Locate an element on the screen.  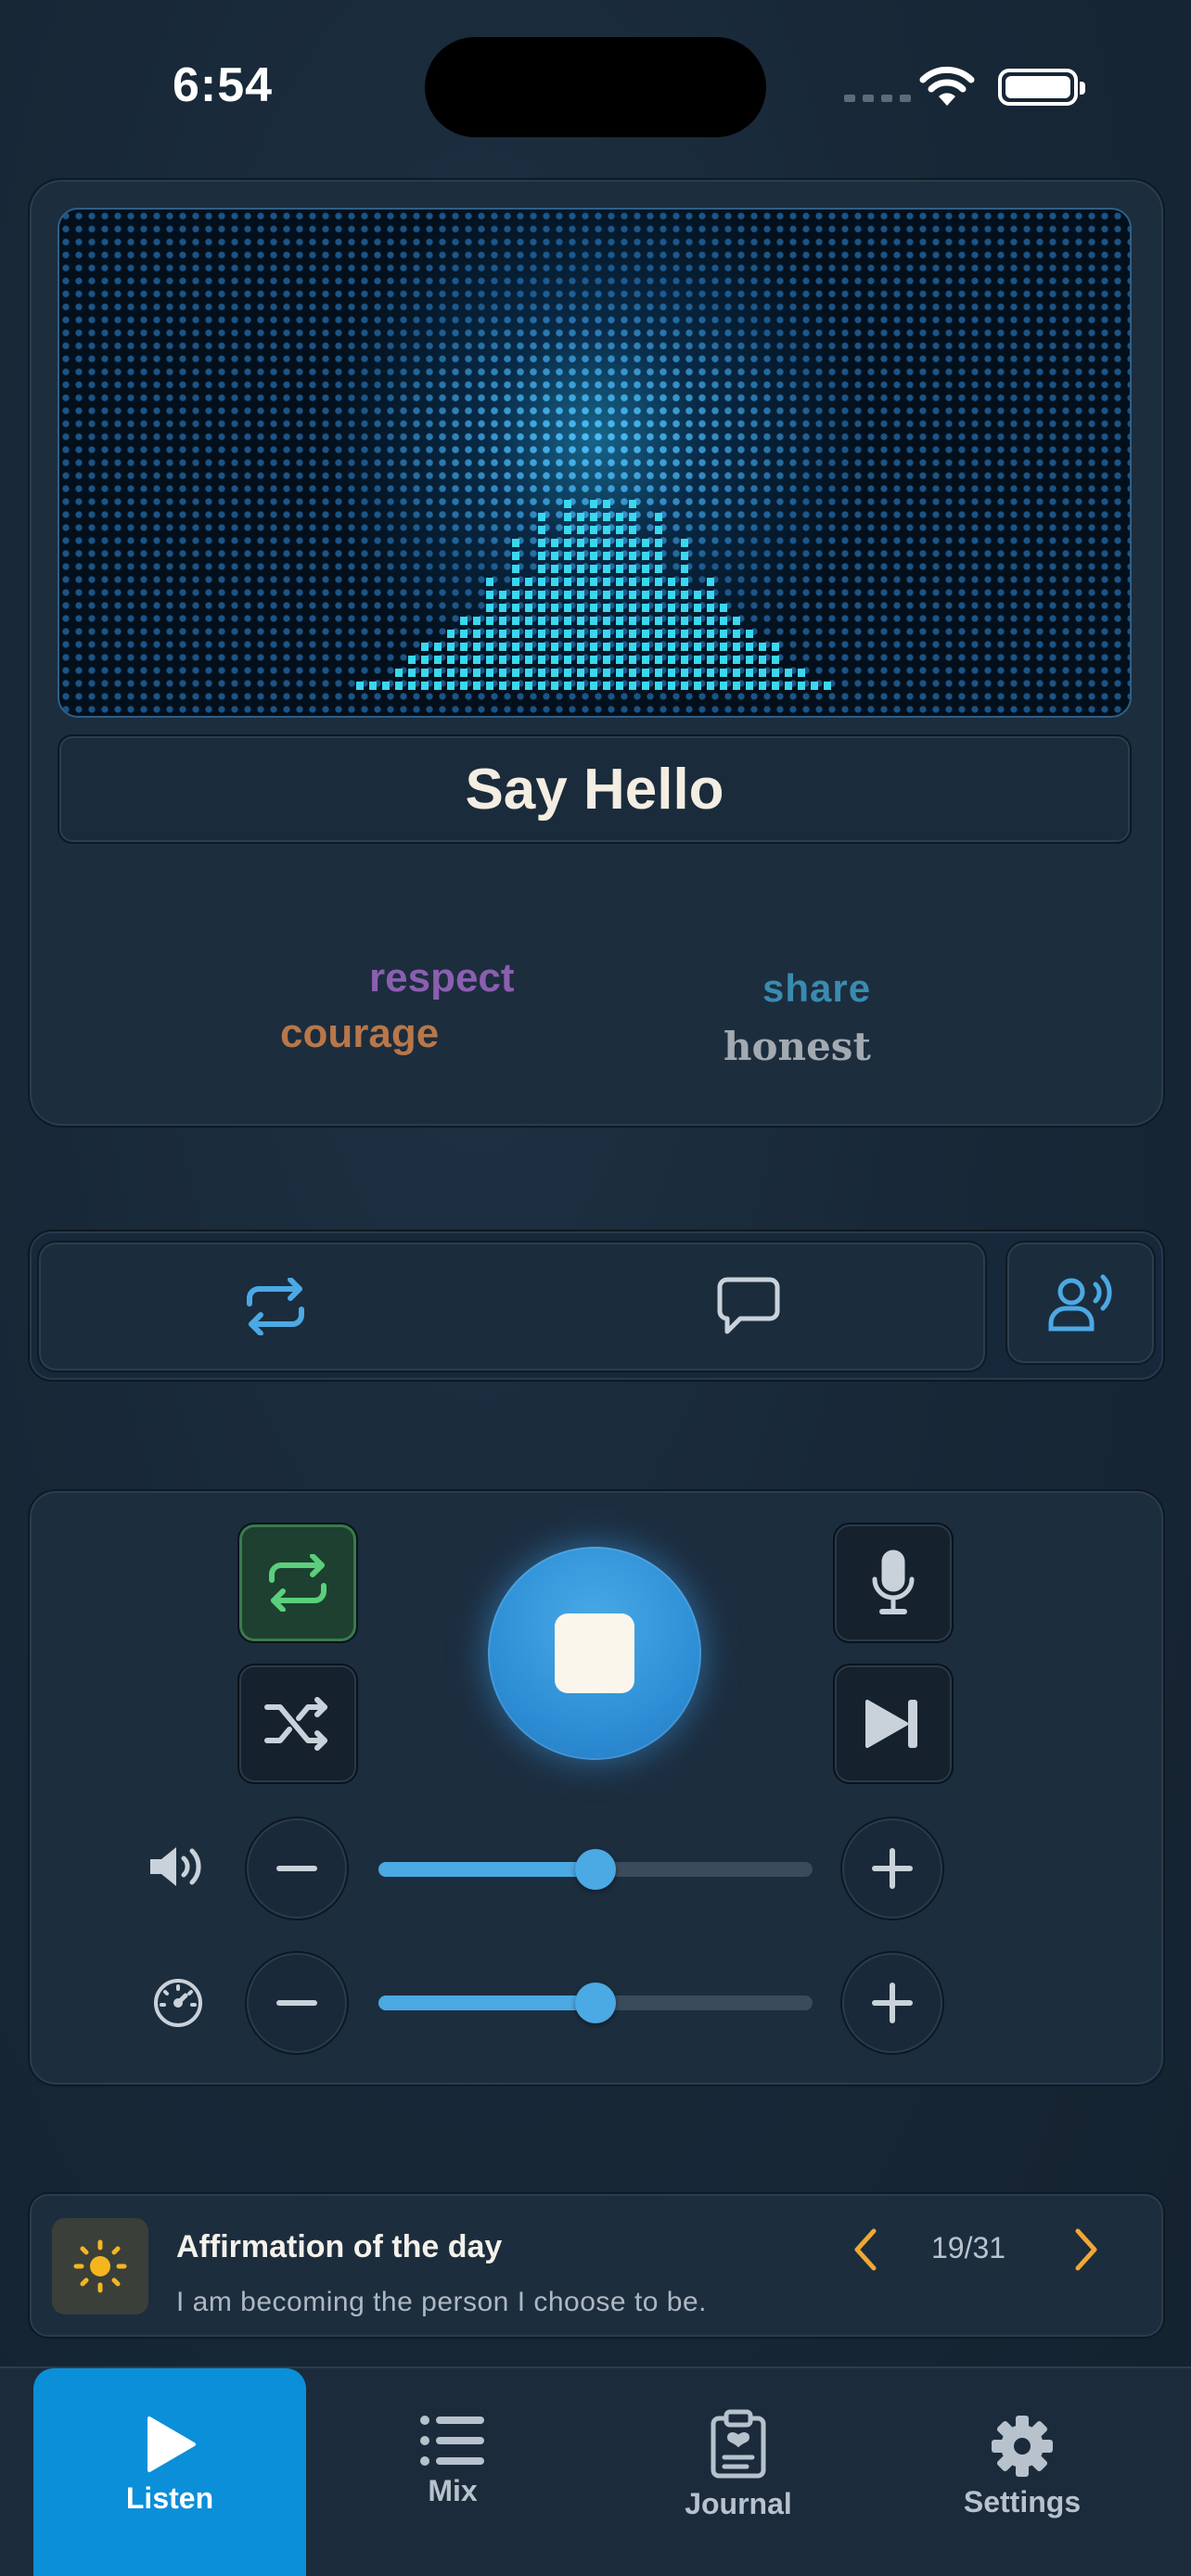
word-cloud-item: share is located at coordinates (817, 988).